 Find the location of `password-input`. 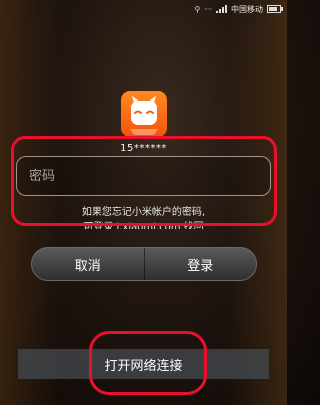

password-input is located at coordinates (143, 176).